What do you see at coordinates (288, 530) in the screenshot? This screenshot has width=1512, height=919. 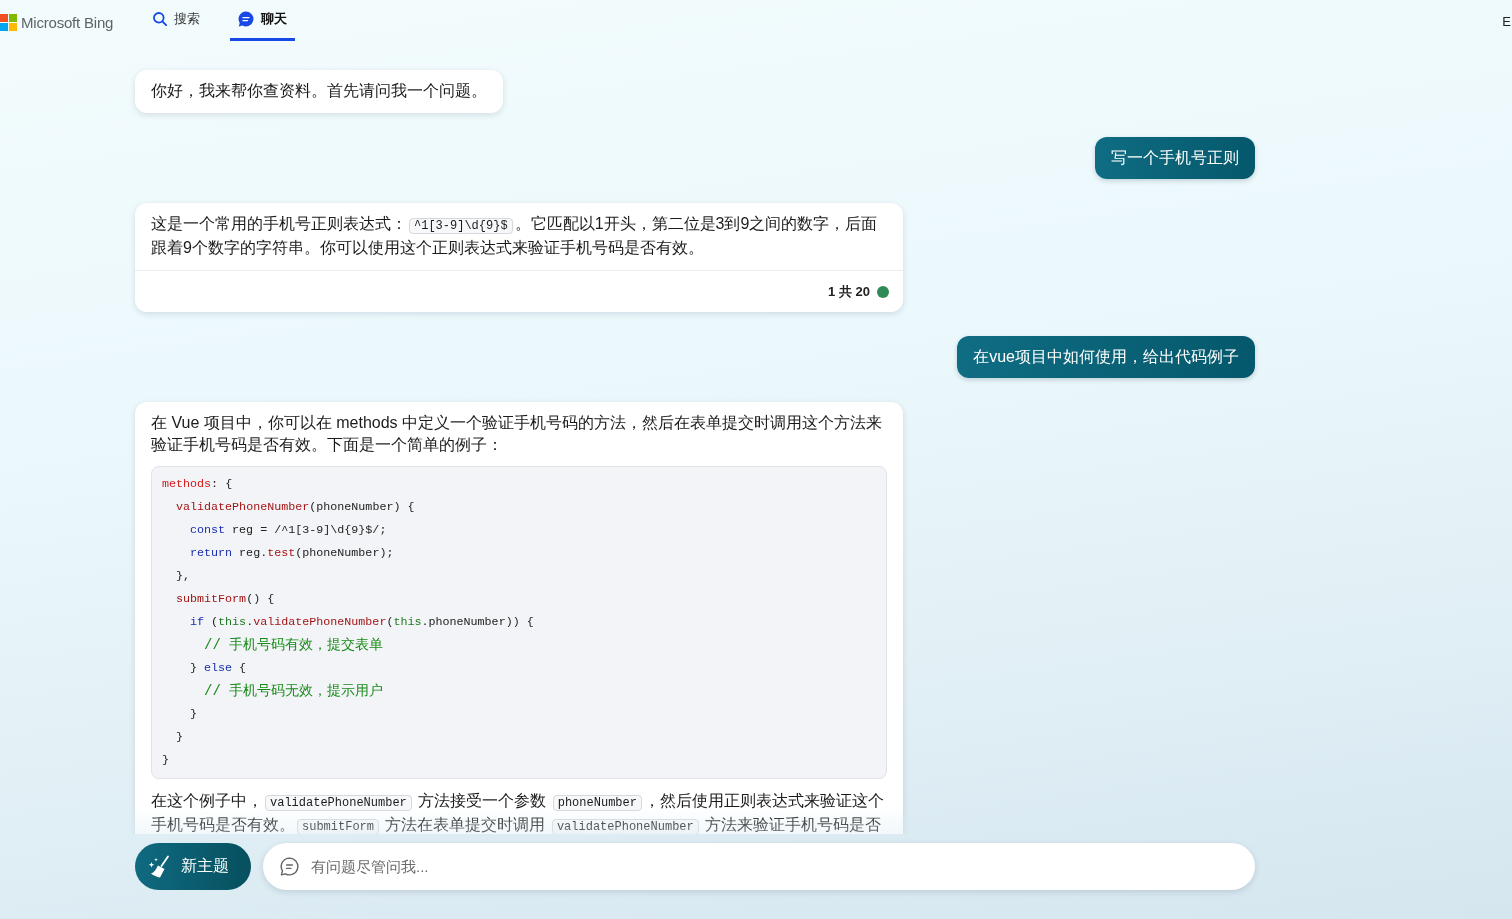 I see `code-line: const reg = /^1[3-9]\d{9}$/;` at bounding box center [288, 530].